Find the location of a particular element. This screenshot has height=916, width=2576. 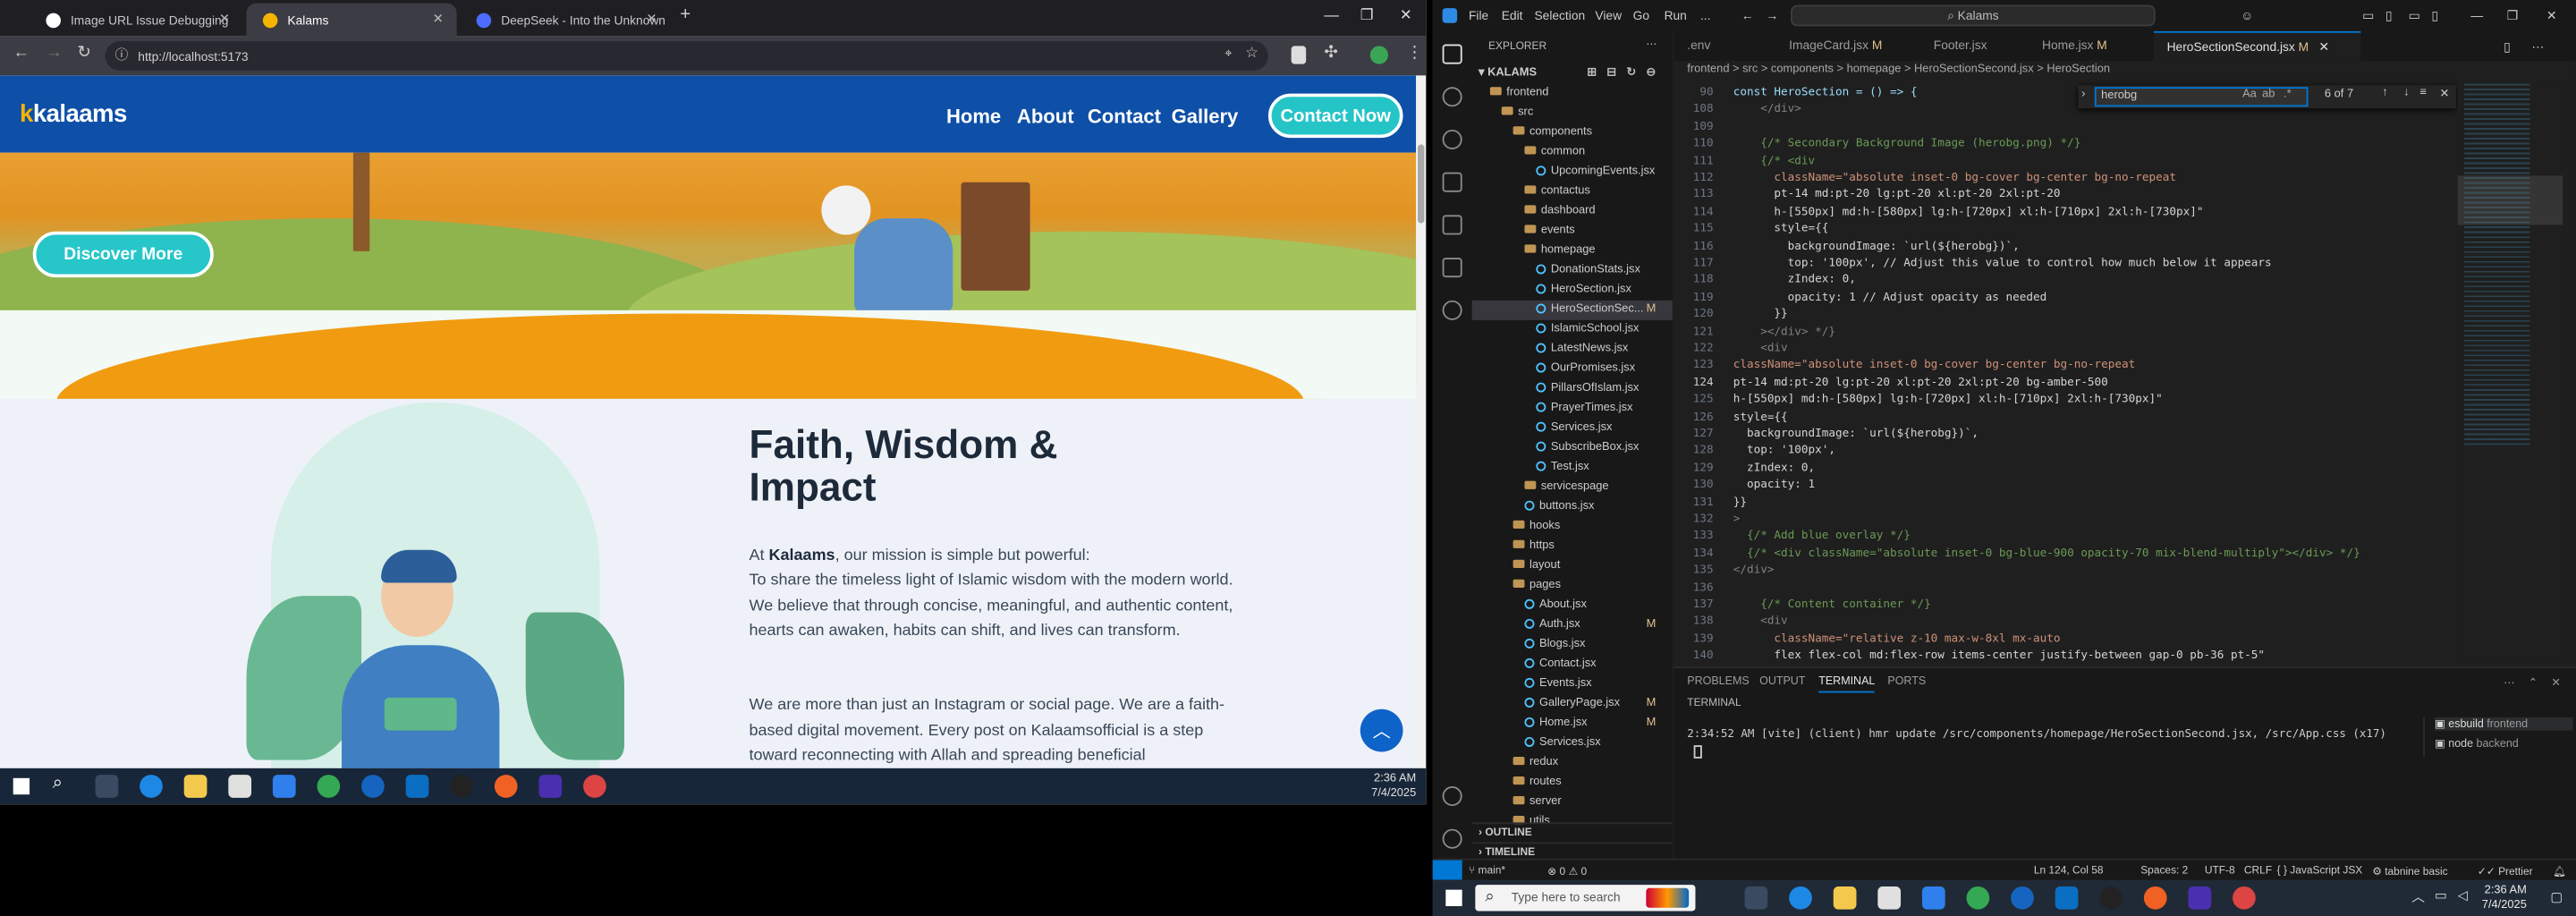

tabnine-status: ⚙ tabnine basic is located at coordinates (2409, 871).